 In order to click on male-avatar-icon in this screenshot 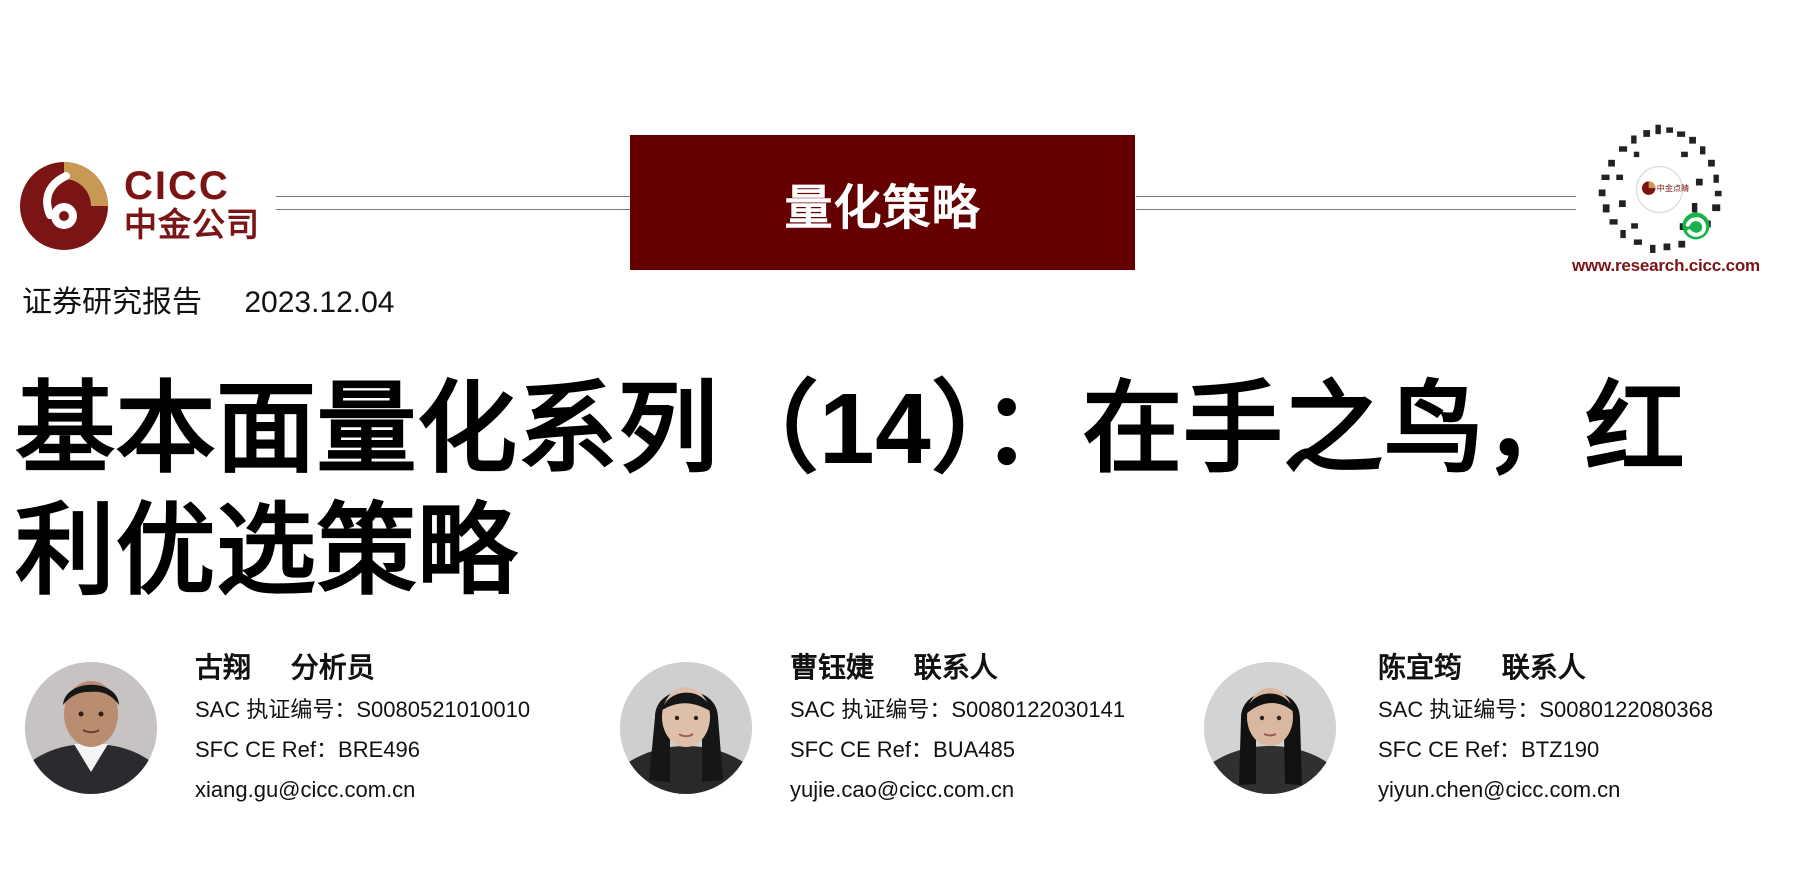, I will do `click(91, 728)`.